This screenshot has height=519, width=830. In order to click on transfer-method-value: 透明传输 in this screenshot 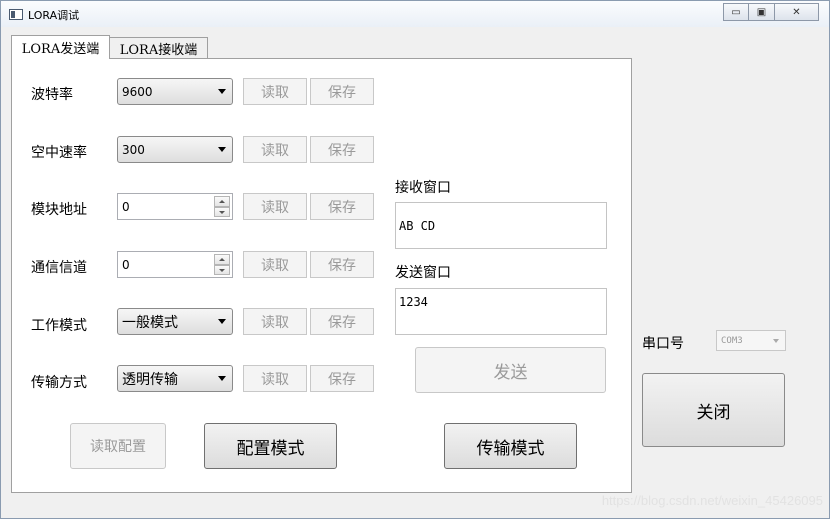, I will do `click(150, 379)`.